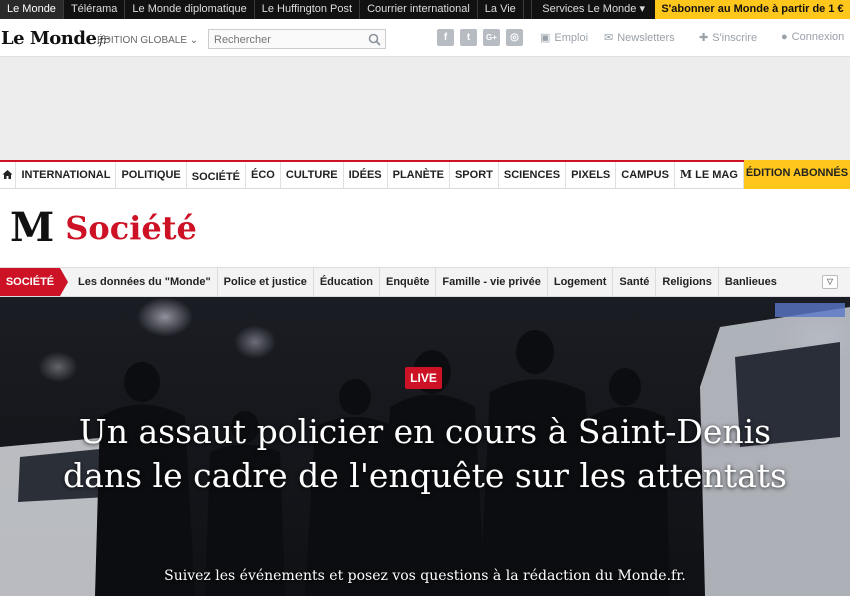  What do you see at coordinates (347, 282) in the screenshot?
I see `subnav-education: Éducation` at bounding box center [347, 282].